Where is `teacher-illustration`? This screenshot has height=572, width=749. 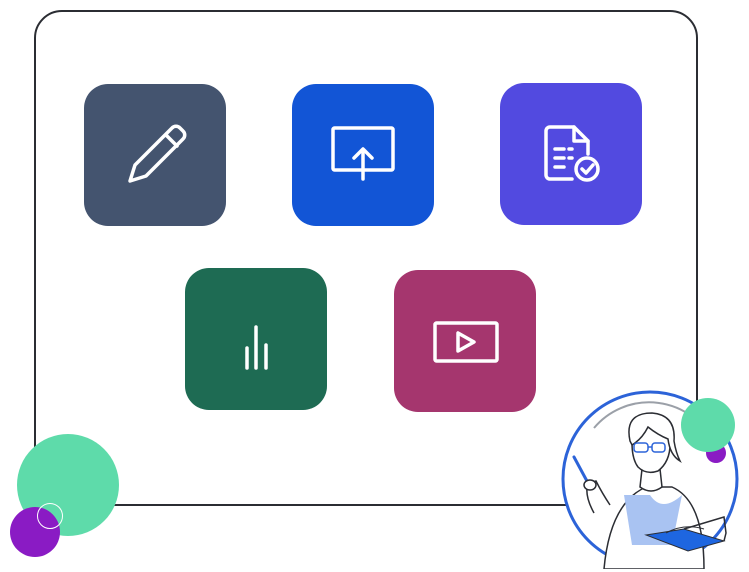 teacher-illustration is located at coordinates (650, 479).